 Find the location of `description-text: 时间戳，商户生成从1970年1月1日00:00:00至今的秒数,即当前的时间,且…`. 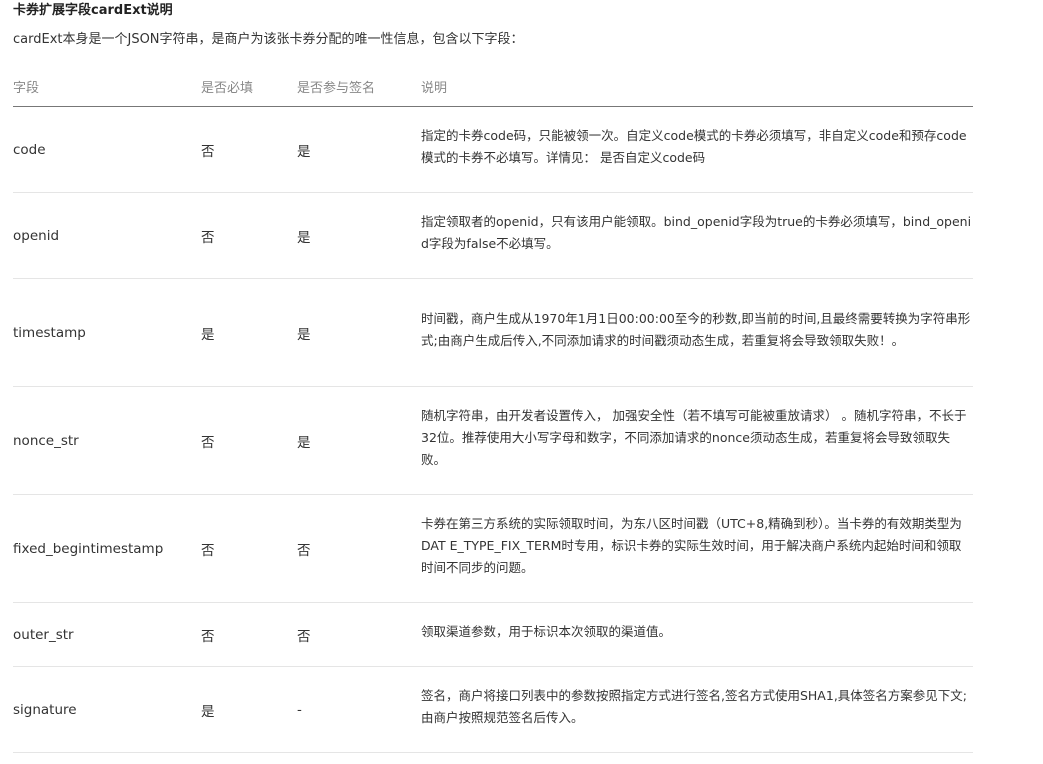

description-text: 时间戳，商户生成从1970年1月1日00:00:00至今的秒数,即当前的时间,且… is located at coordinates (696, 329).